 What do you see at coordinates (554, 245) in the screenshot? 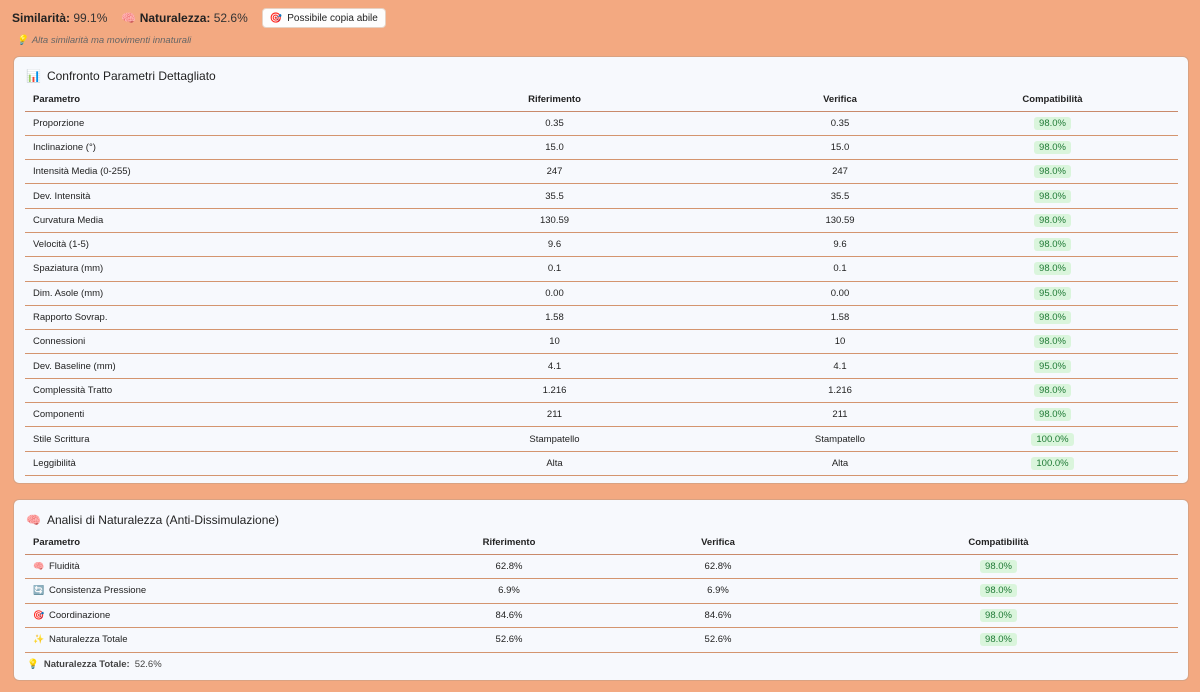
I see `ref-value: 9.6` at bounding box center [554, 245].